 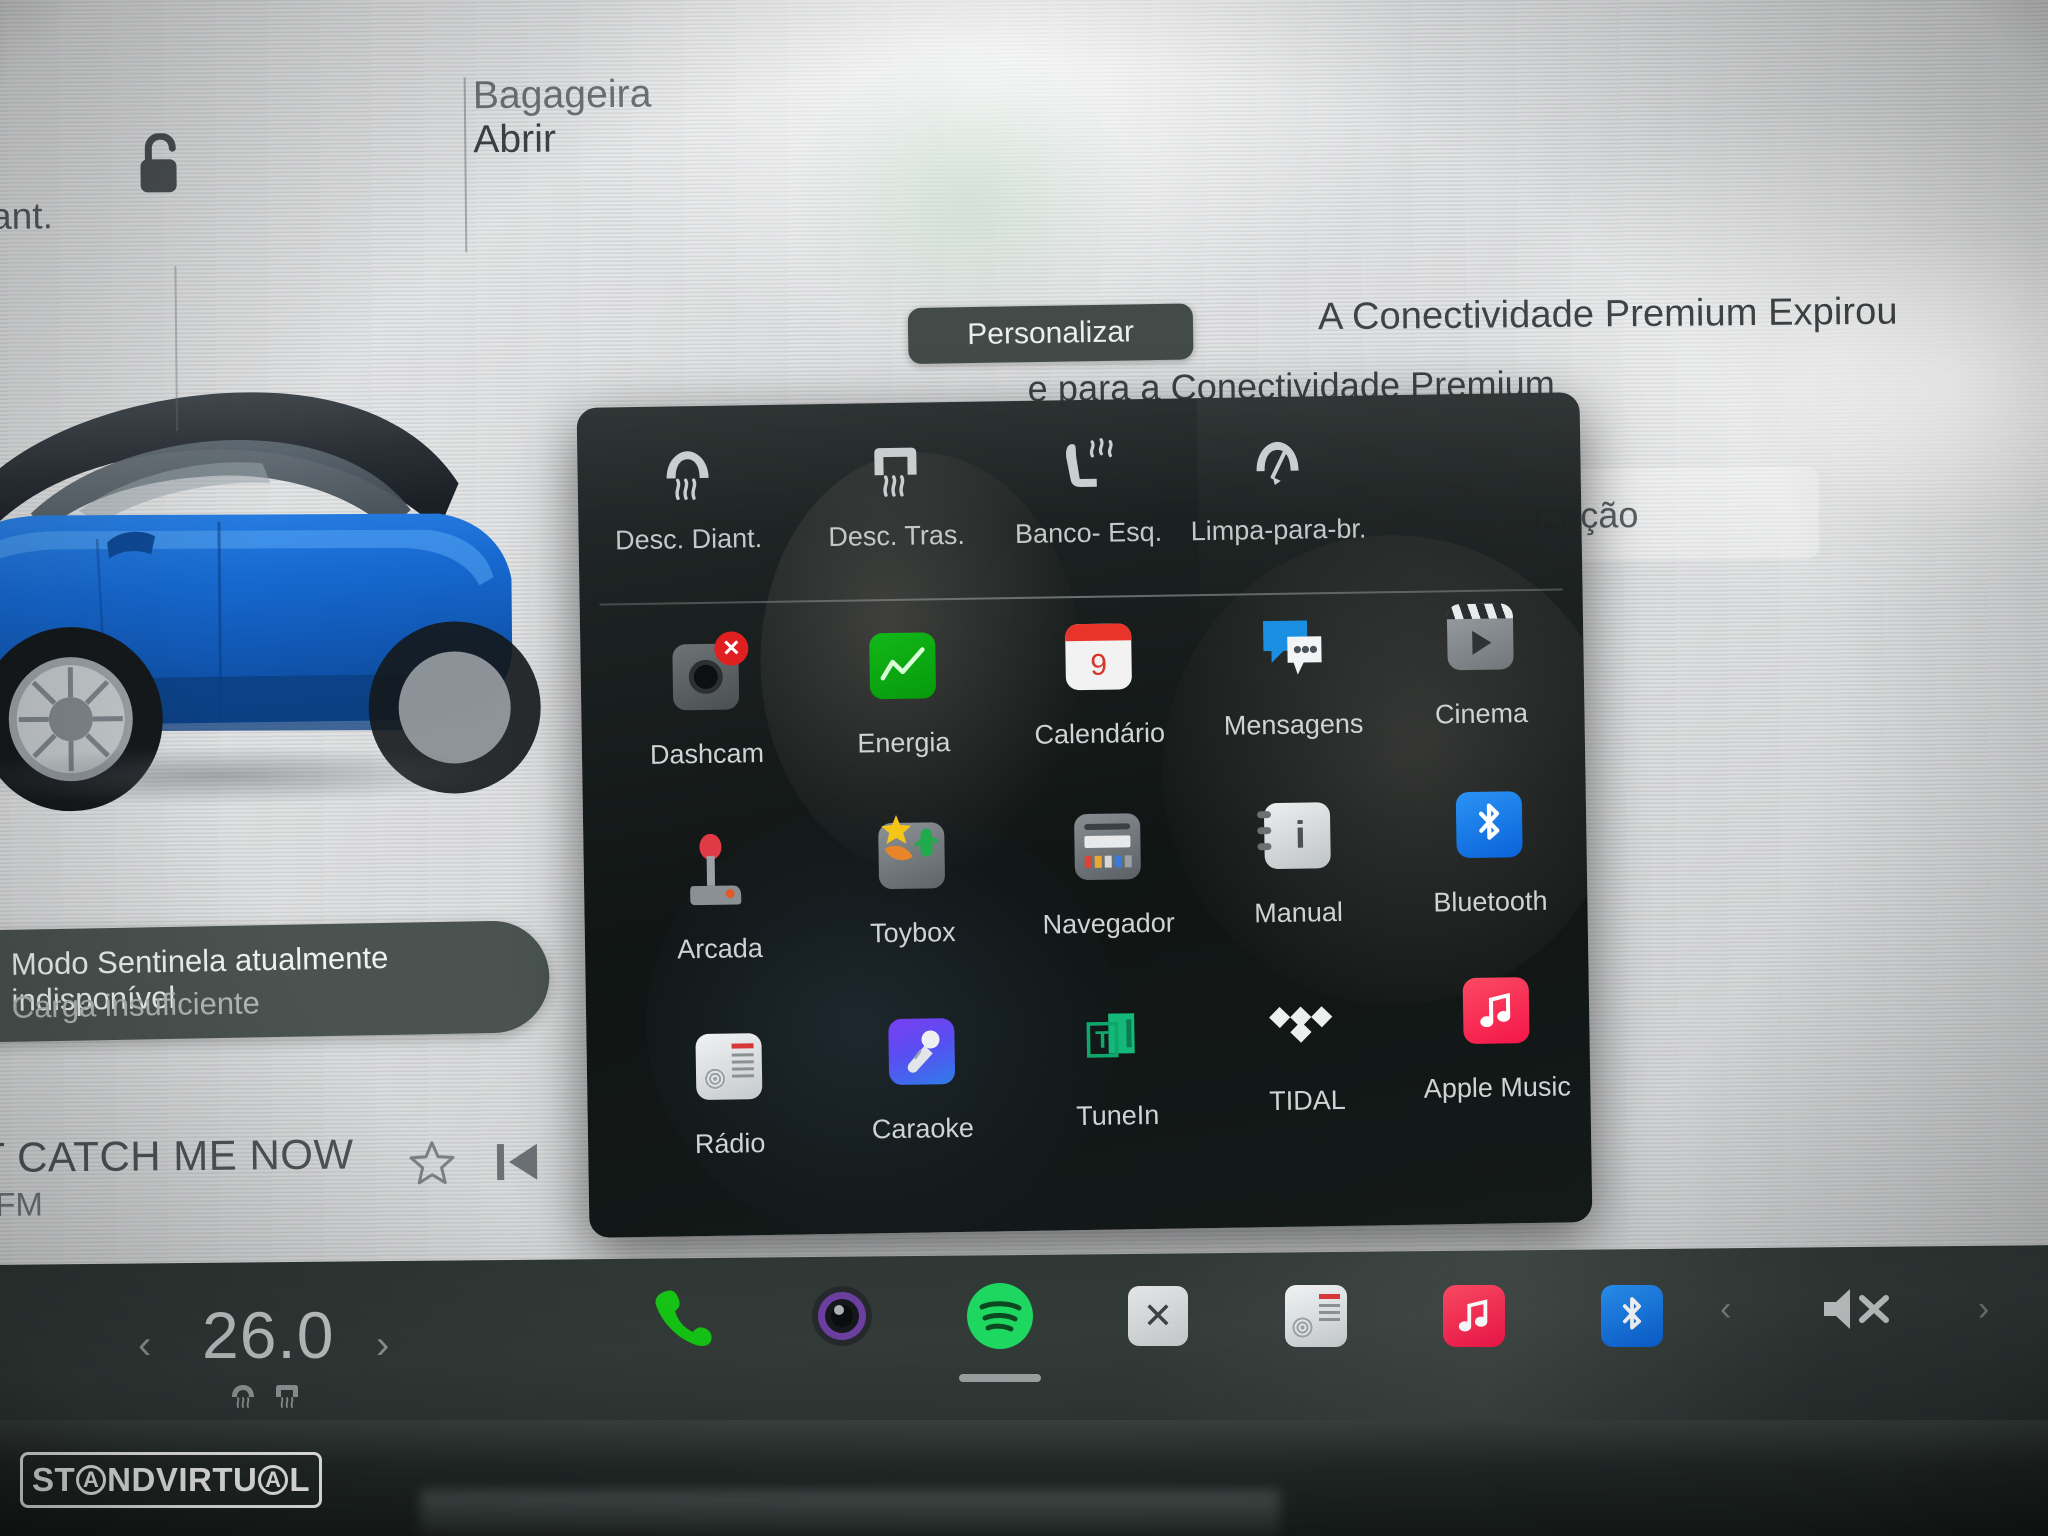 I want to click on app-label: Mensagens, so click(x=1293, y=724).